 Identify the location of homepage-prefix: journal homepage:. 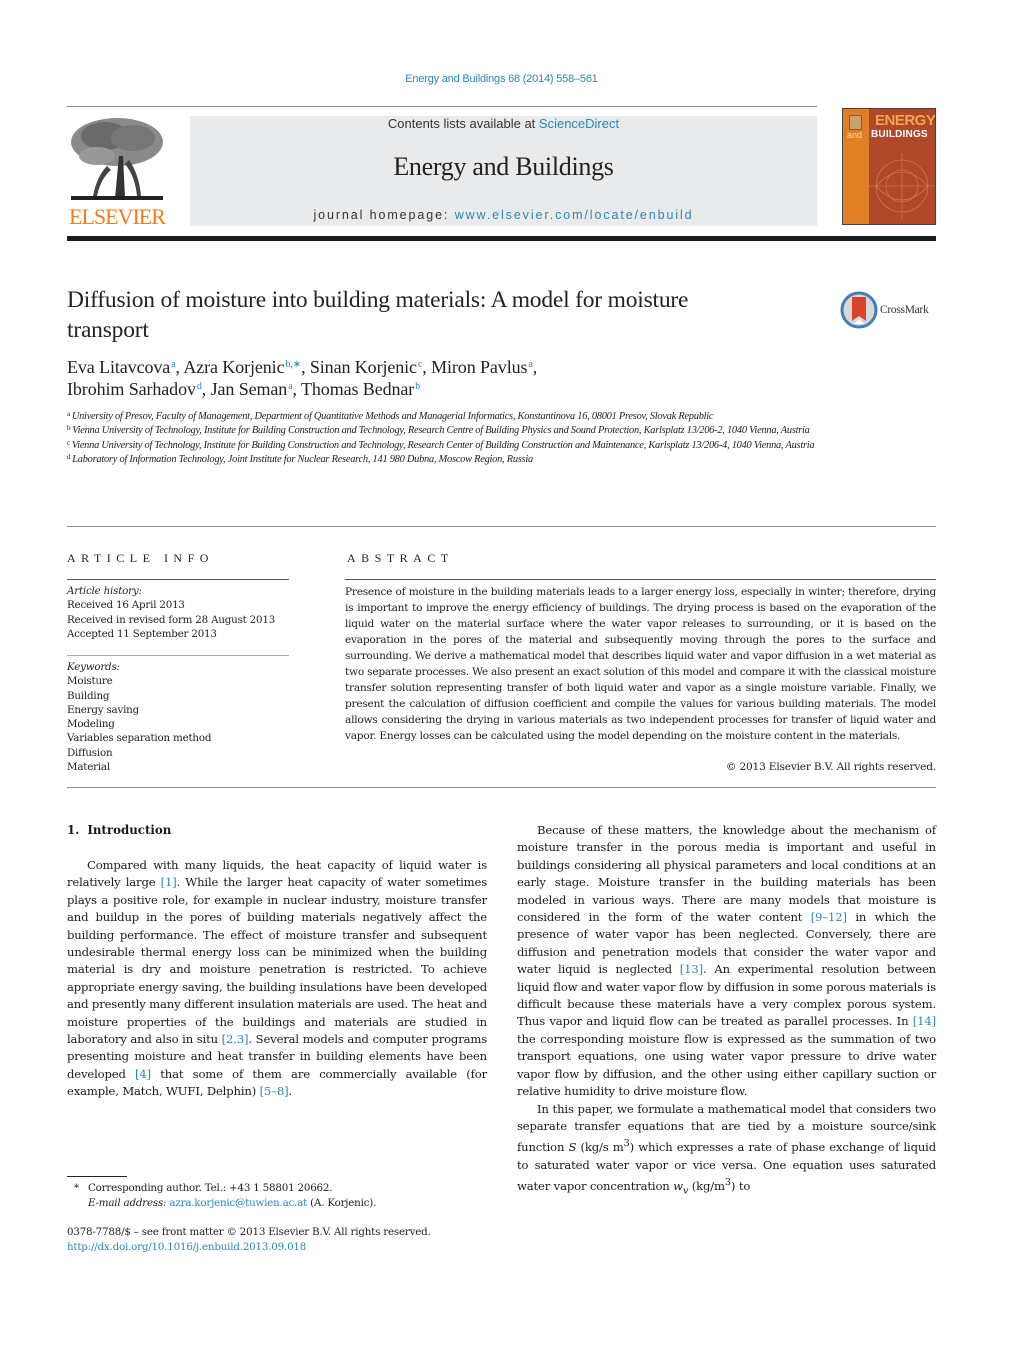
(384, 215).